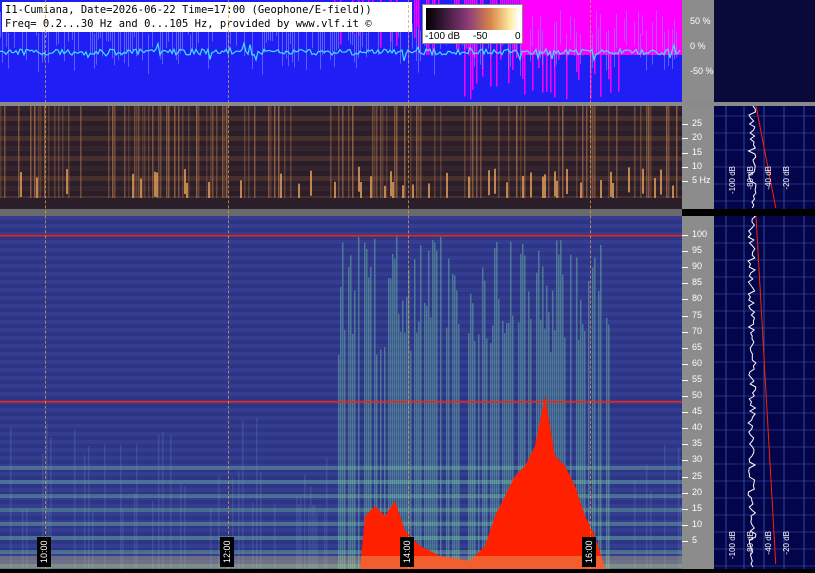 The image size is (815, 573). I want to click on axis-tick-label: 30, so click(697, 459).